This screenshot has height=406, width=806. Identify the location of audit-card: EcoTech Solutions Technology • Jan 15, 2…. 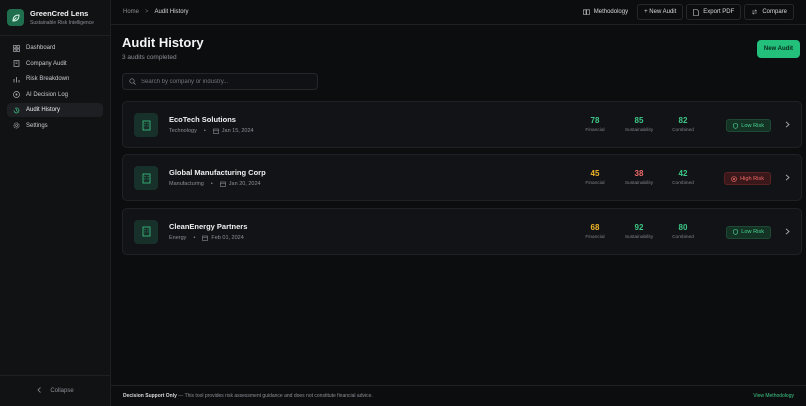
(462, 124).